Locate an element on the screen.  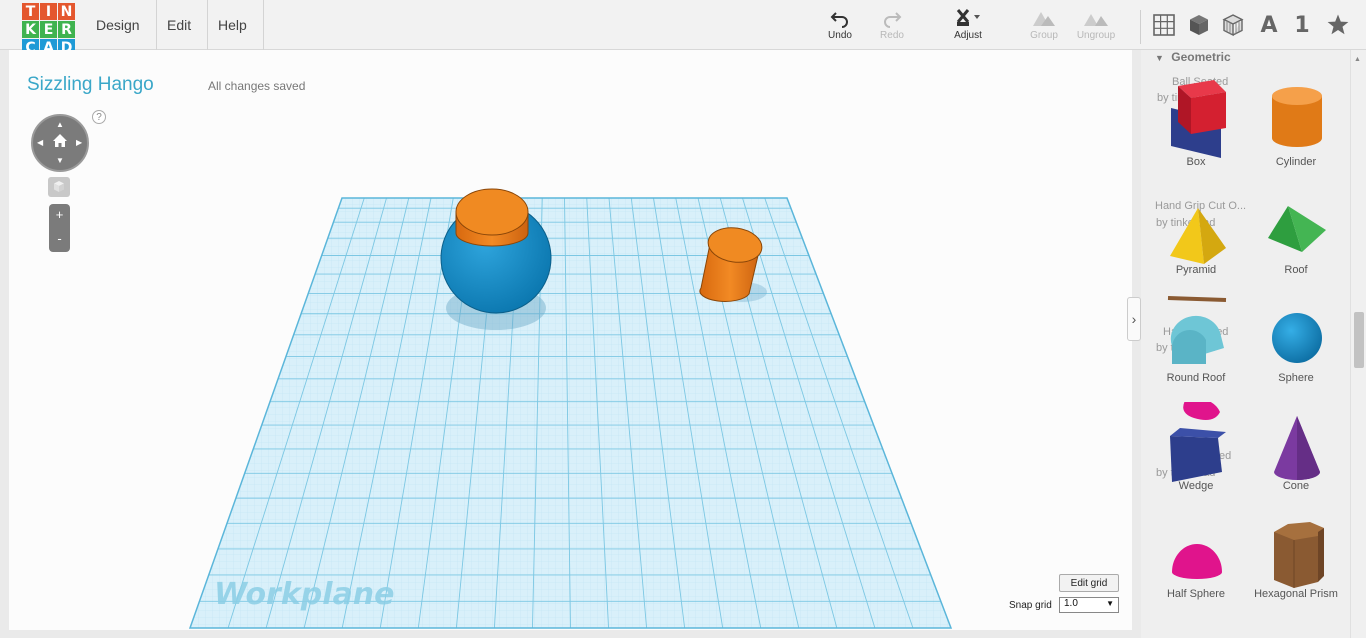
menu-design-label: Design is located at coordinates (118, 25).